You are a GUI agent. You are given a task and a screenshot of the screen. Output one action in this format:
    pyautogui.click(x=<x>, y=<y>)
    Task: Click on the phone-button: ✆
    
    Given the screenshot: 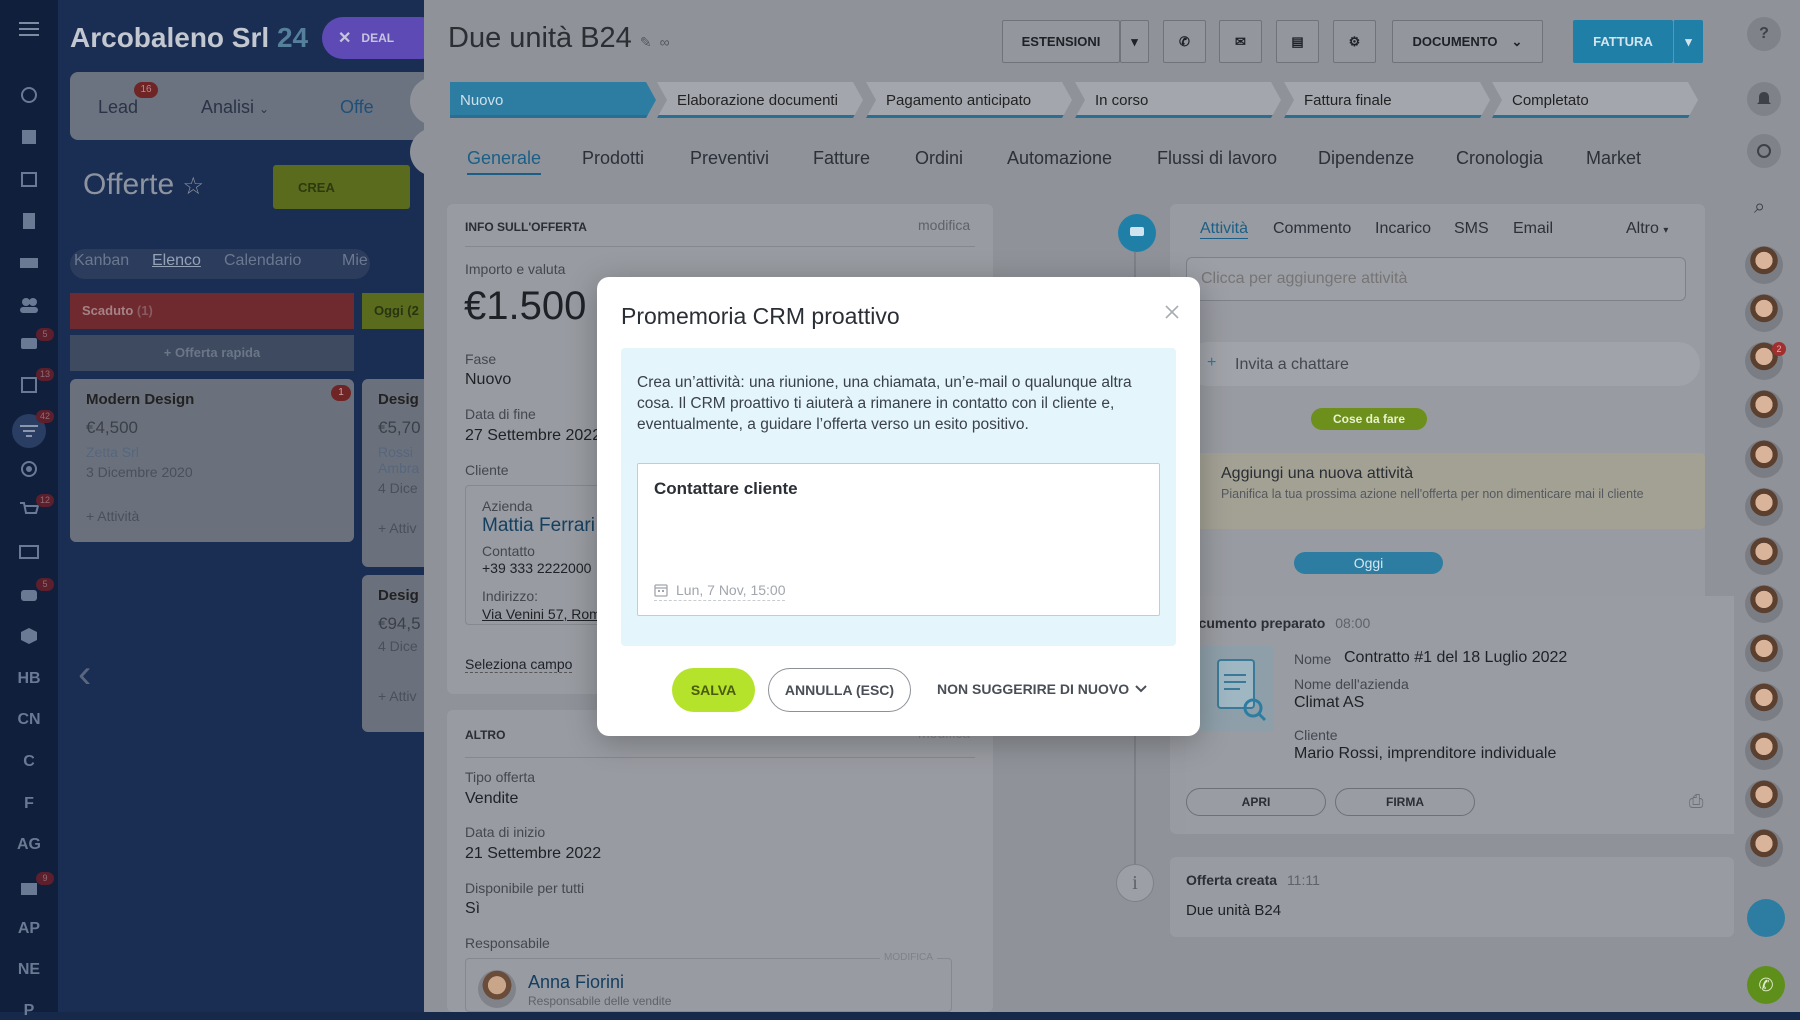 What is the action you would take?
    pyautogui.click(x=1184, y=41)
    